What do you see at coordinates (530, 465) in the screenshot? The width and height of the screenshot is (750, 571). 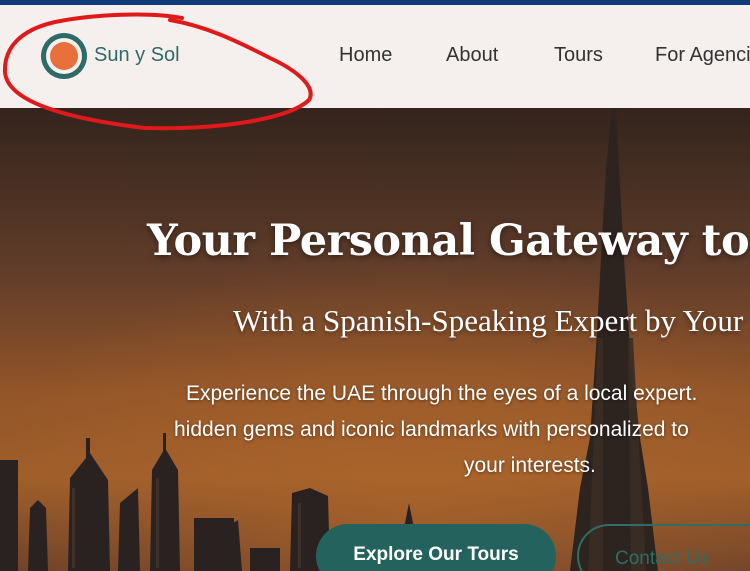 I see `hero-description-line-3: your interests.` at bounding box center [530, 465].